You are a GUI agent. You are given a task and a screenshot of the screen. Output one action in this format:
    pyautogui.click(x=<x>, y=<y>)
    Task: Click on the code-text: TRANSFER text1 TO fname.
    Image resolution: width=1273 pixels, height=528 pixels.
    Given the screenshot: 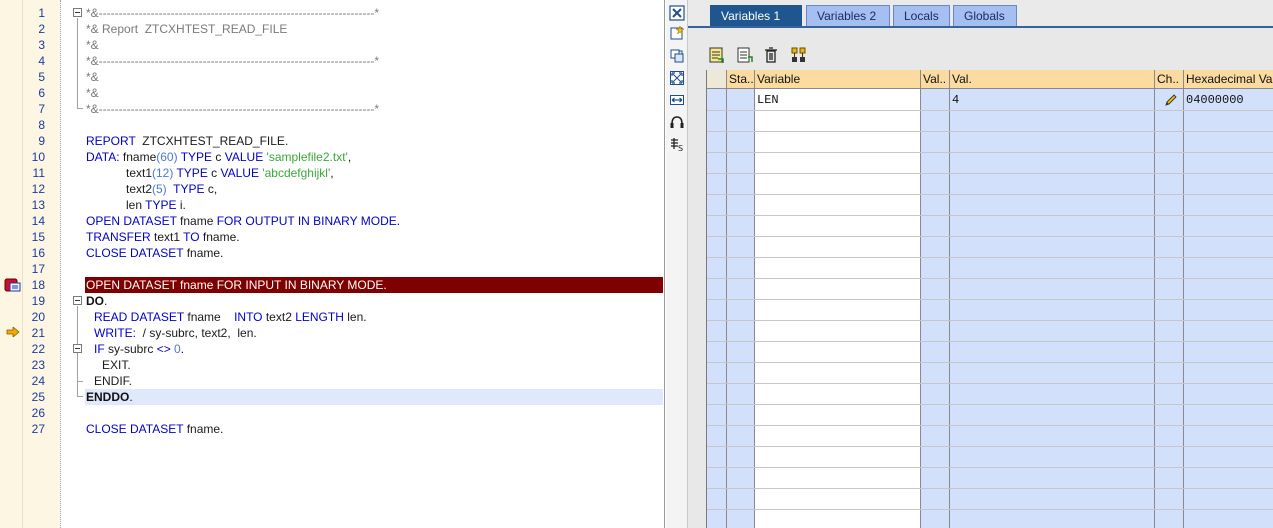 What is the action you would take?
    pyautogui.click(x=163, y=237)
    